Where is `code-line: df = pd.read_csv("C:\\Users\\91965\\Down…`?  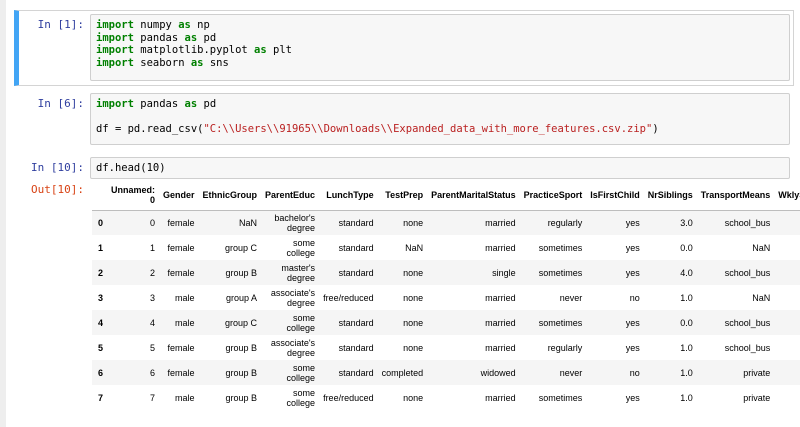
code-line: df = pd.read_csv("C:\\Users\\91965\\Down… is located at coordinates (440, 129).